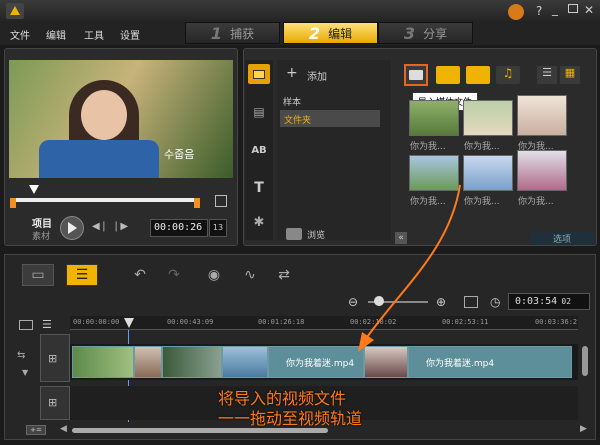  Describe the element at coordinates (26, 325) in the screenshot. I see `track-manager-icon` at that location.